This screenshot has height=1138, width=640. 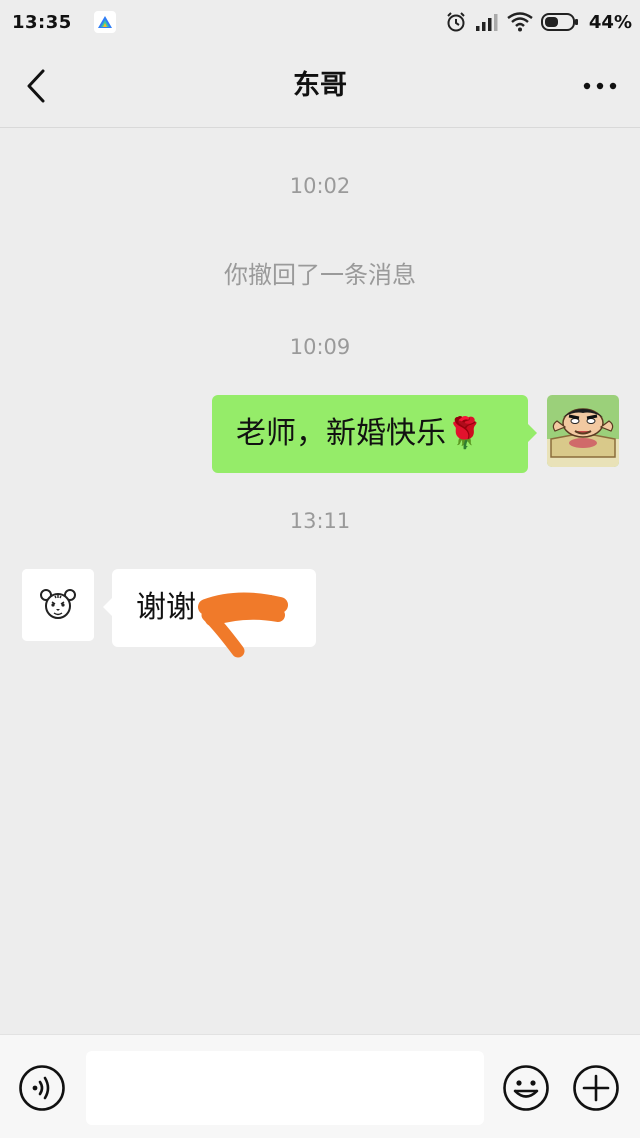 I want to click on emoji-button, so click(x=526, y=1088).